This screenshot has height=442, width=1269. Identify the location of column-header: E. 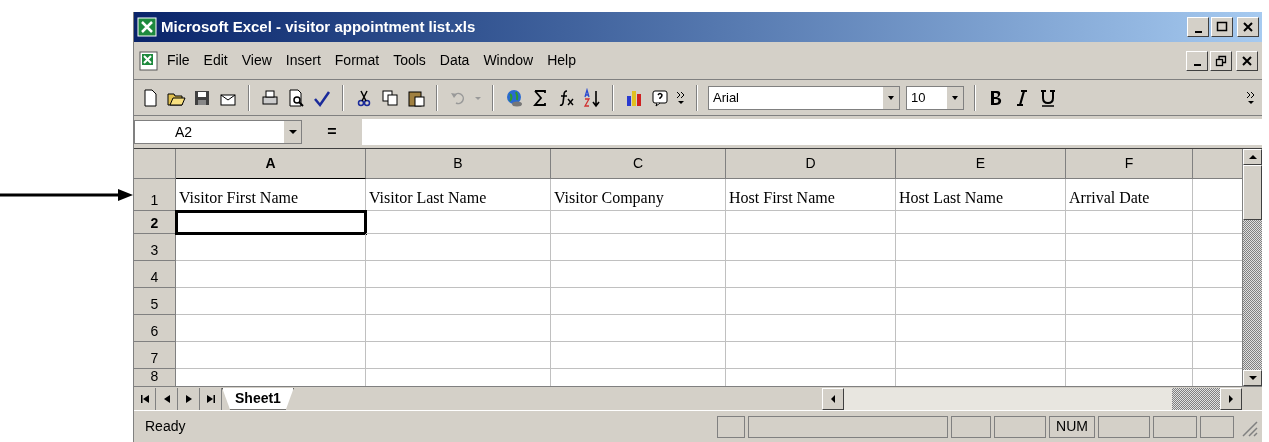
(981, 164).